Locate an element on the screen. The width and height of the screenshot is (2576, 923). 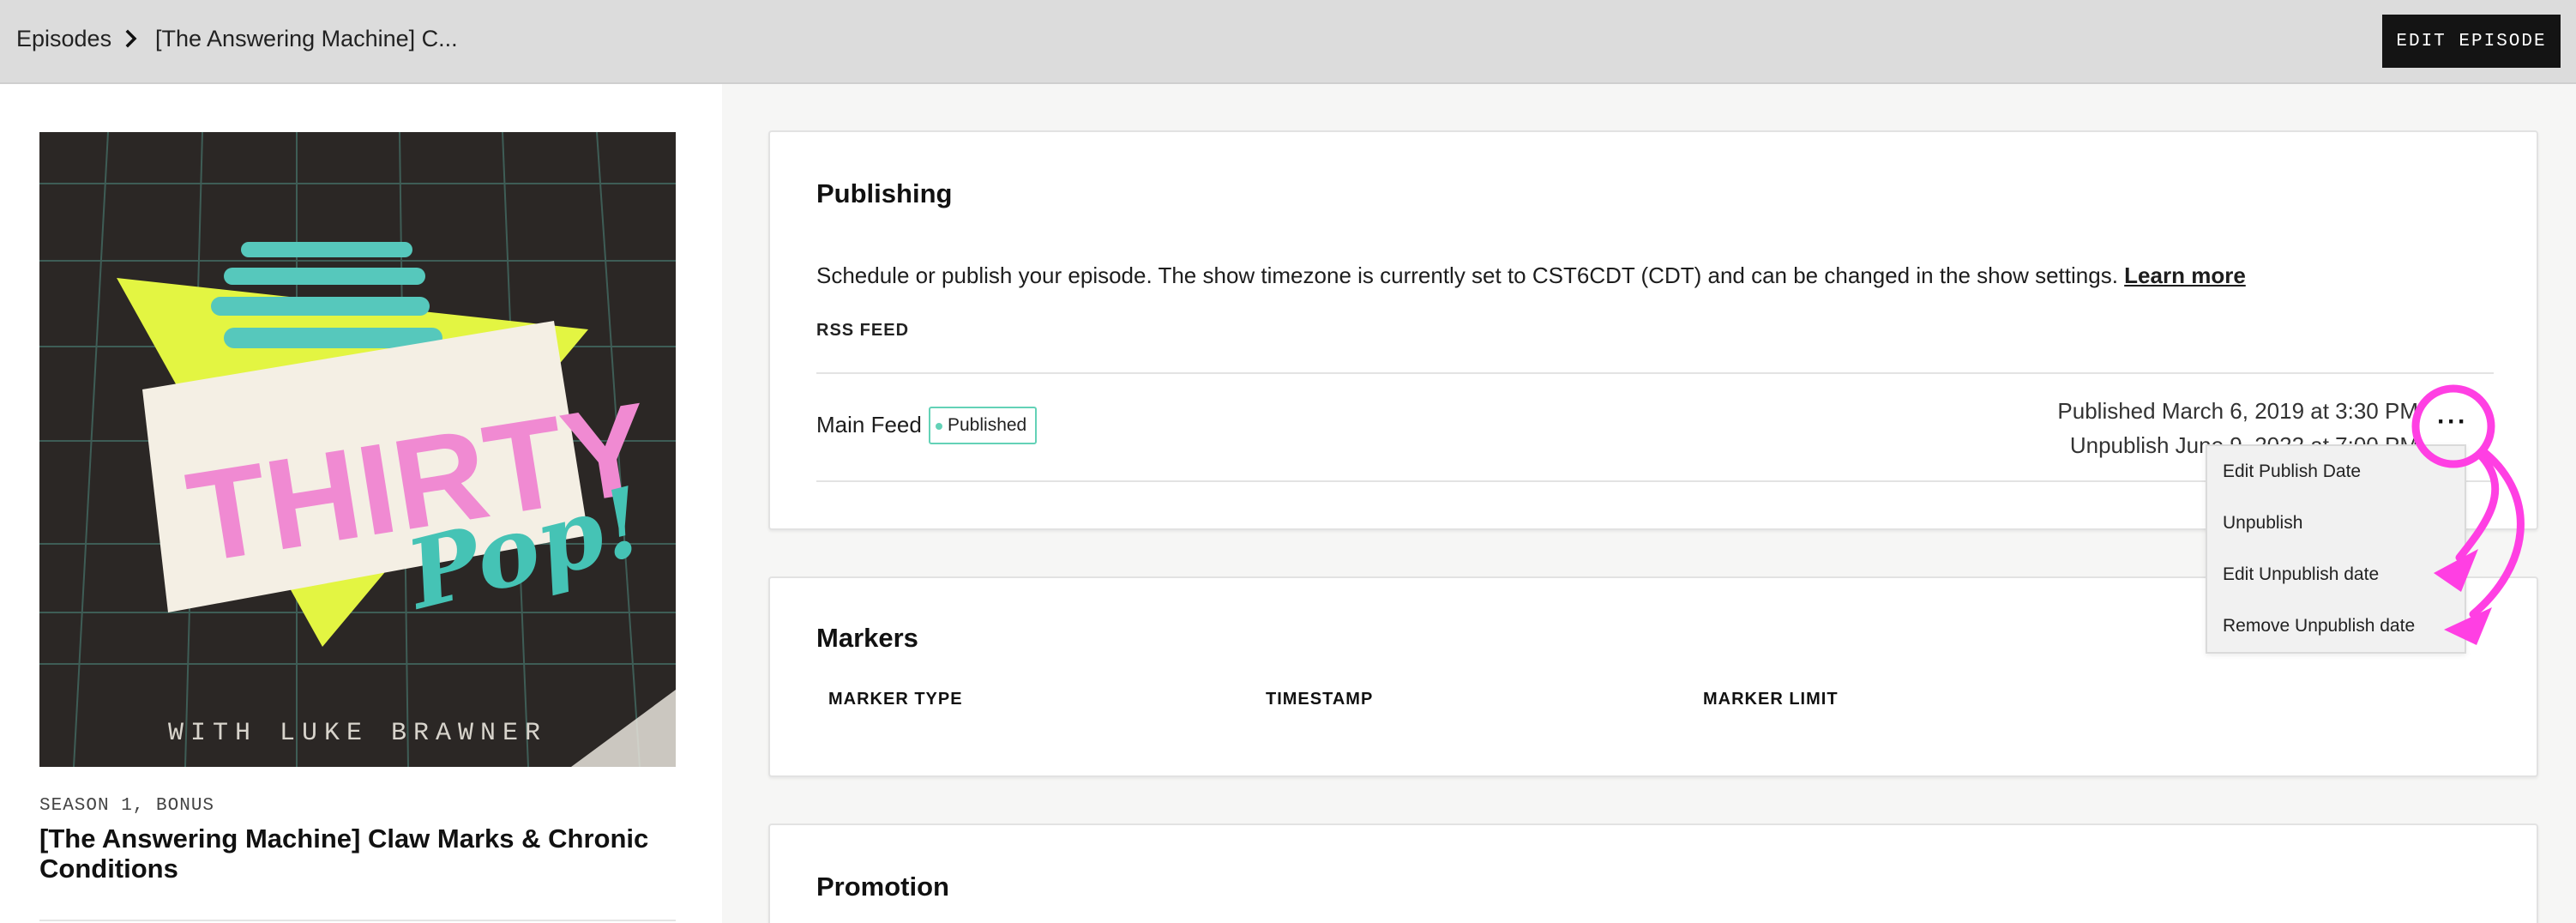
more-options-button: ··· is located at coordinates (2452, 422).